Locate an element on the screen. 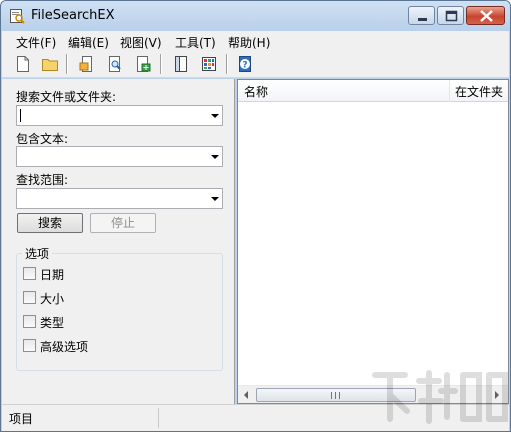  grid-icon is located at coordinates (209, 64).